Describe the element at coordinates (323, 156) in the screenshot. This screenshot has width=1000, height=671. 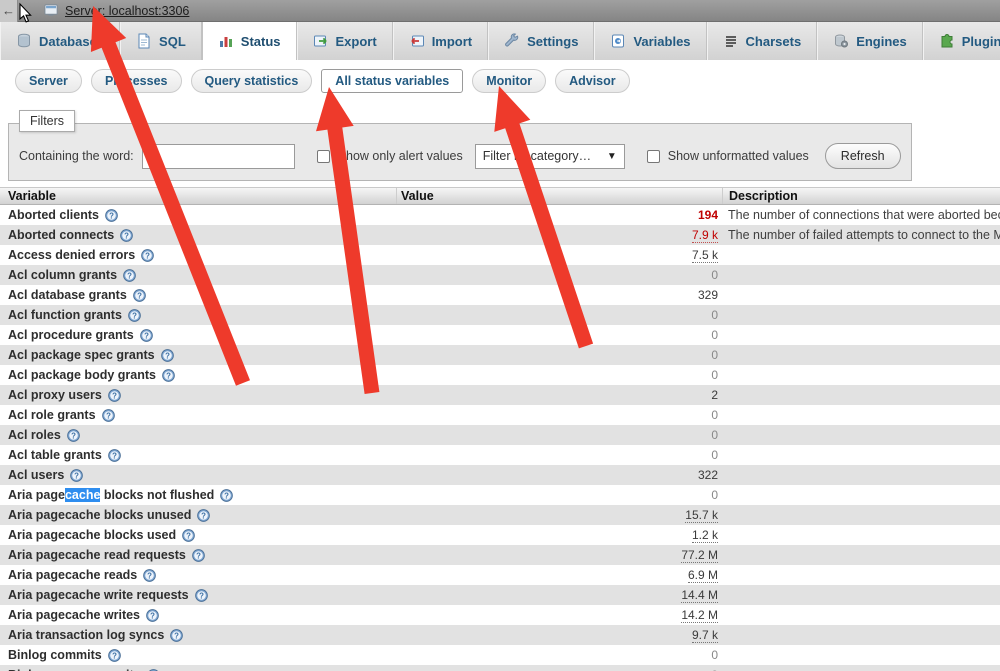
I see `alert-values-checkbox` at that location.